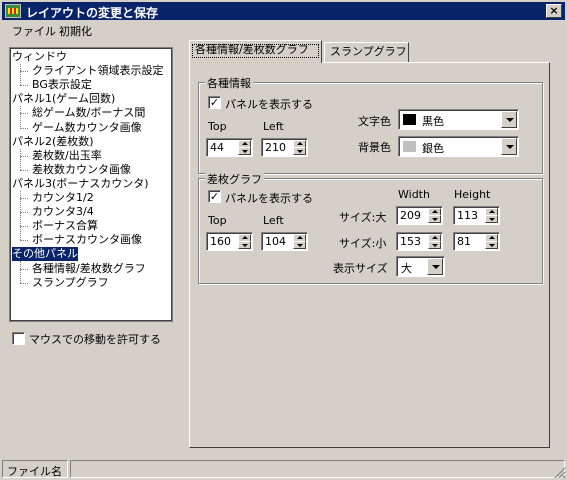 This screenshot has height=480, width=567. What do you see at coordinates (70, 283) in the screenshot?
I see `tree-item: スランプグラフ` at bounding box center [70, 283].